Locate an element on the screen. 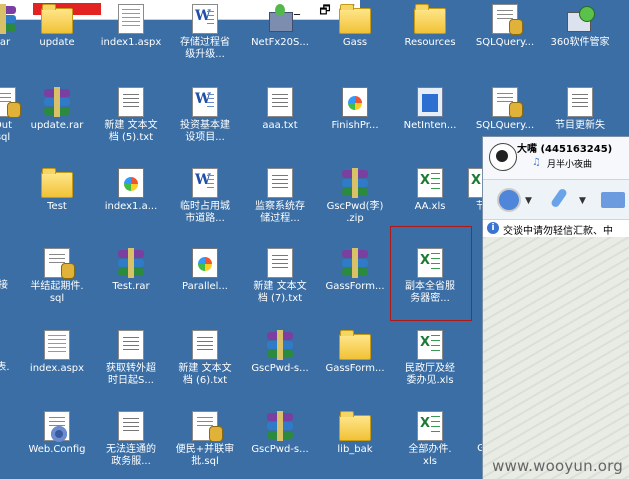  info-icon: i is located at coordinates (493, 228).